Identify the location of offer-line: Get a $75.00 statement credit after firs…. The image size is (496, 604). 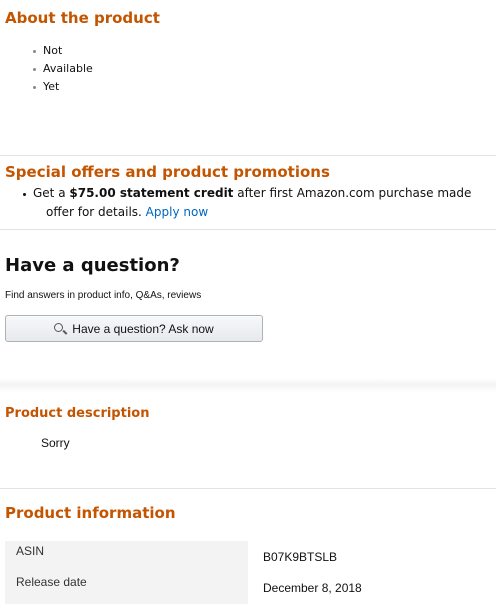
(247, 193).